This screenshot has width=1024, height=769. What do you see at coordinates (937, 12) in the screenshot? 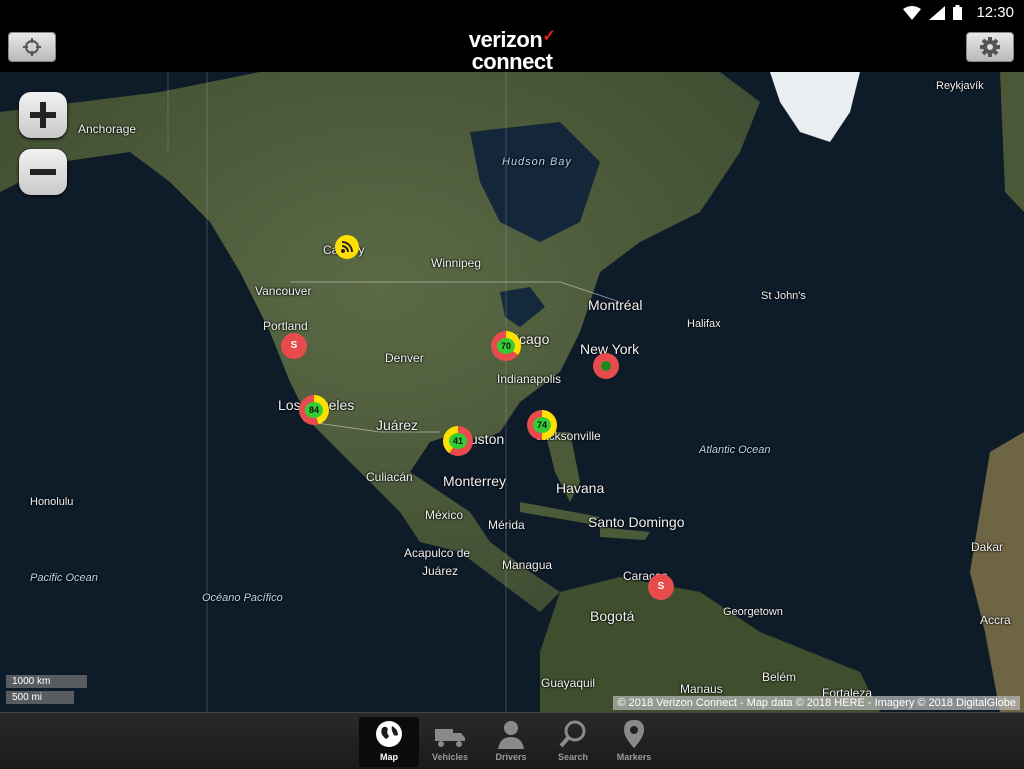
I see `cell-signal-icon` at bounding box center [937, 12].